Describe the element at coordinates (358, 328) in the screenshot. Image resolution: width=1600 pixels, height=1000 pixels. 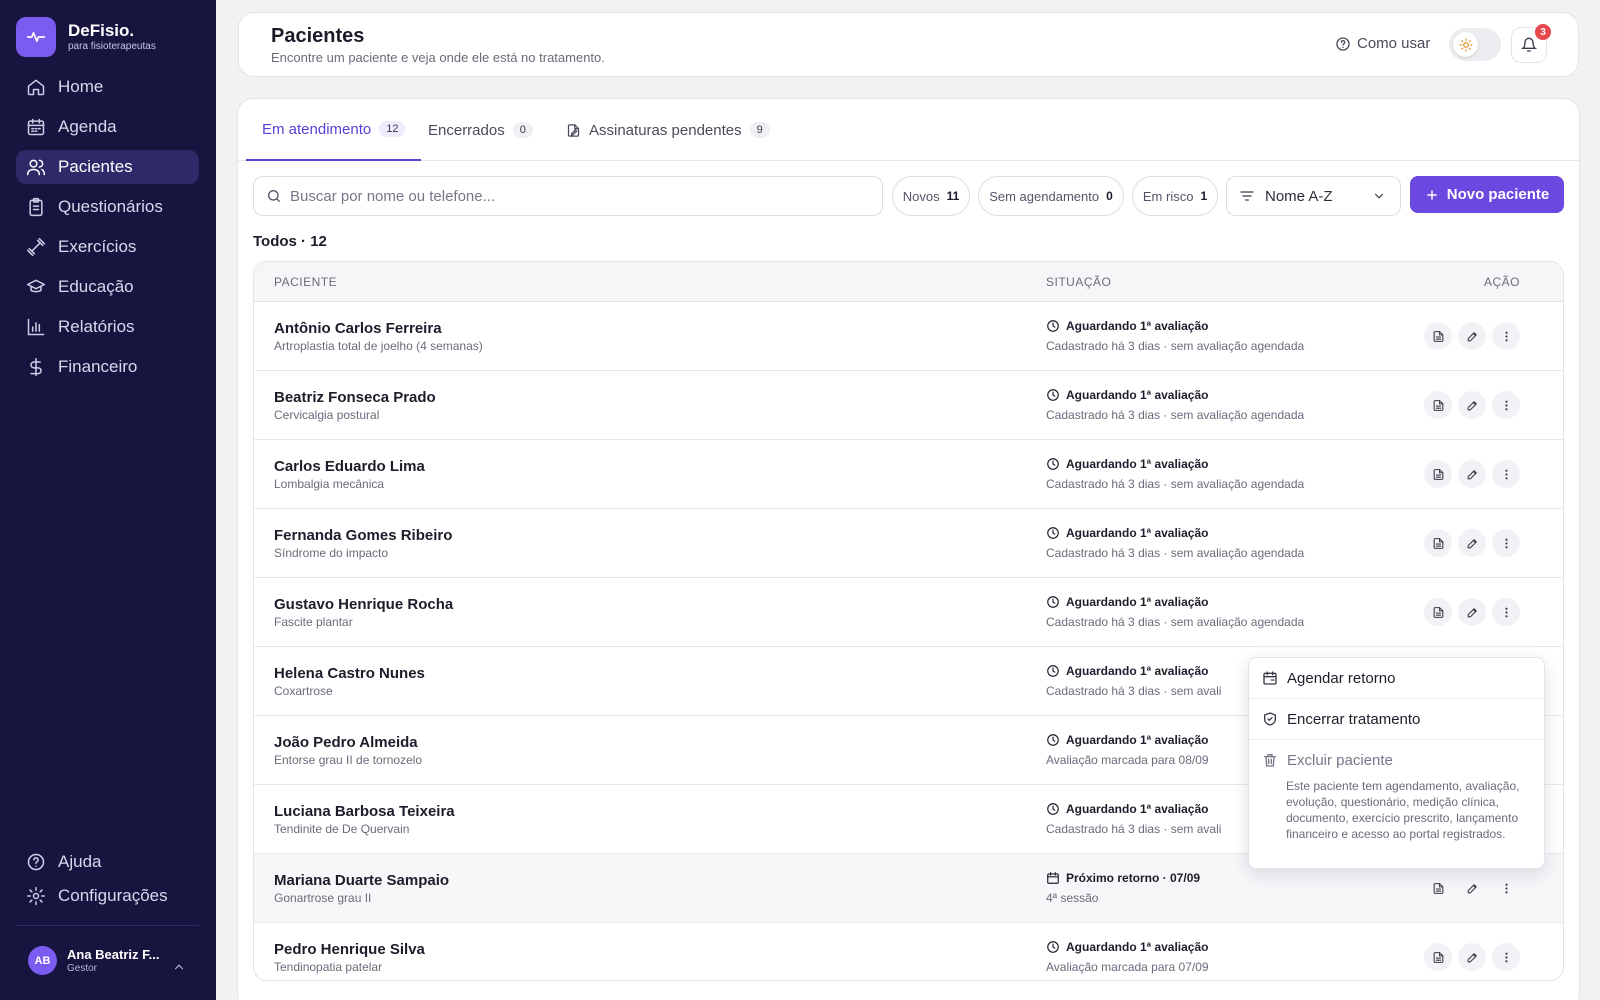
I see `patient-name: Antônio Carlos Ferreira` at that location.